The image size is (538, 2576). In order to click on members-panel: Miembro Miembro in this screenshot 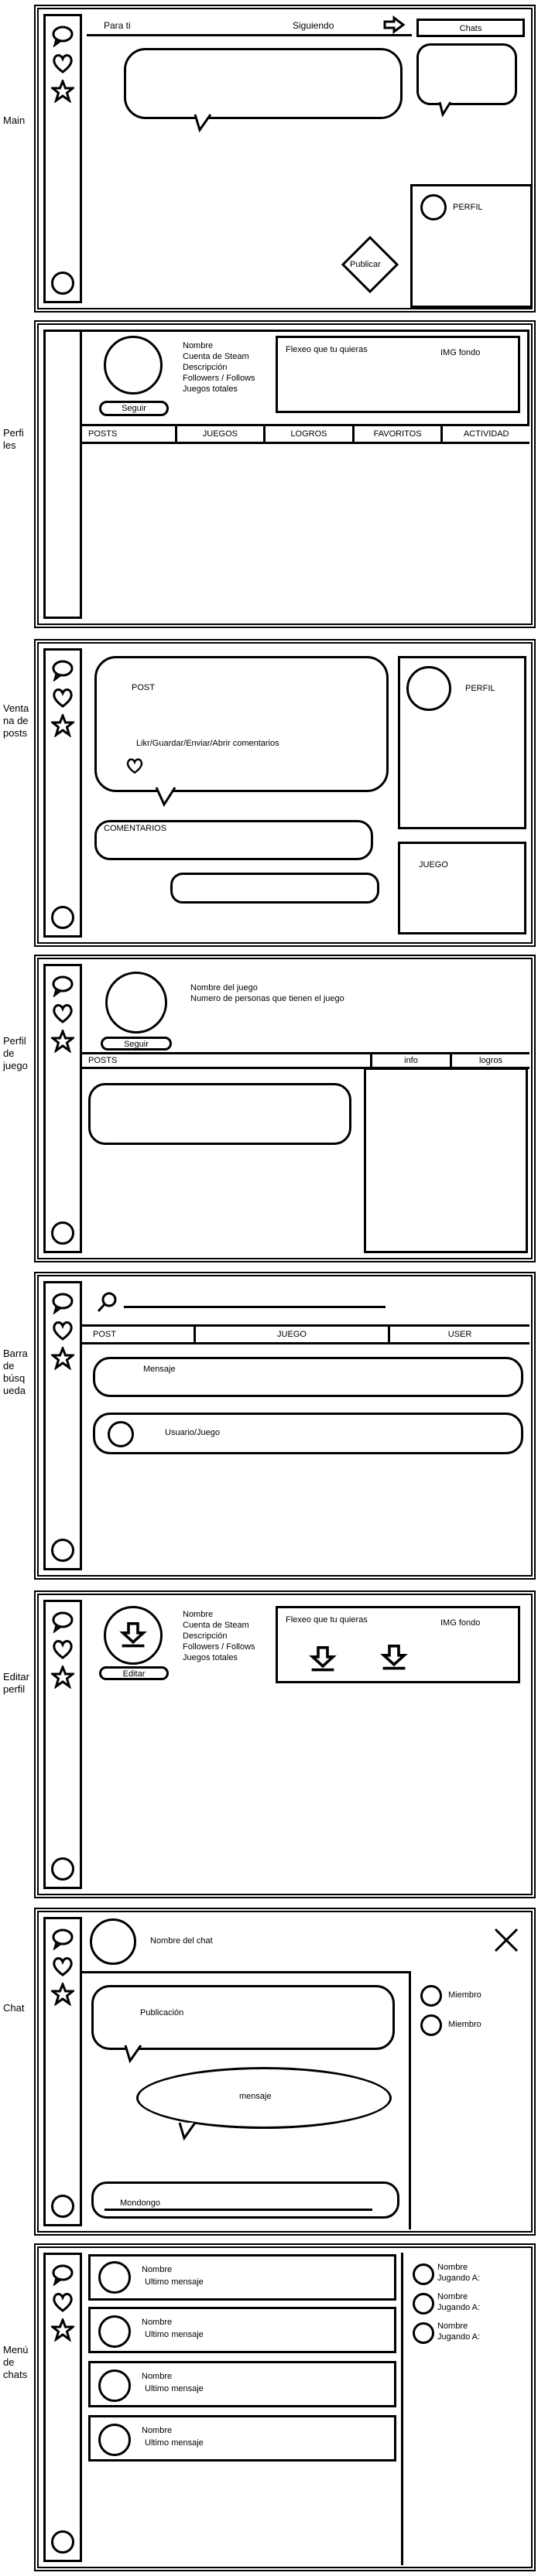, I will do `click(469, 2100)`.